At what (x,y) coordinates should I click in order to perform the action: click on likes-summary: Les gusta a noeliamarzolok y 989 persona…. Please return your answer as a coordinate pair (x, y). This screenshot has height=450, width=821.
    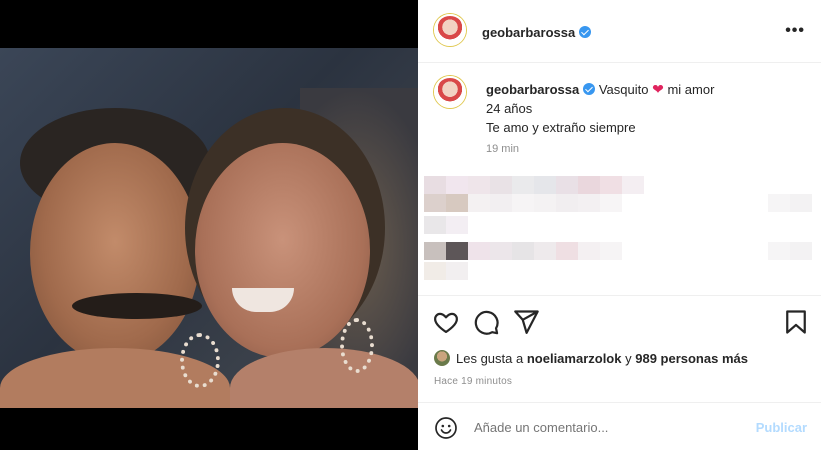
    Looking at the image, I should click on (591, 358).